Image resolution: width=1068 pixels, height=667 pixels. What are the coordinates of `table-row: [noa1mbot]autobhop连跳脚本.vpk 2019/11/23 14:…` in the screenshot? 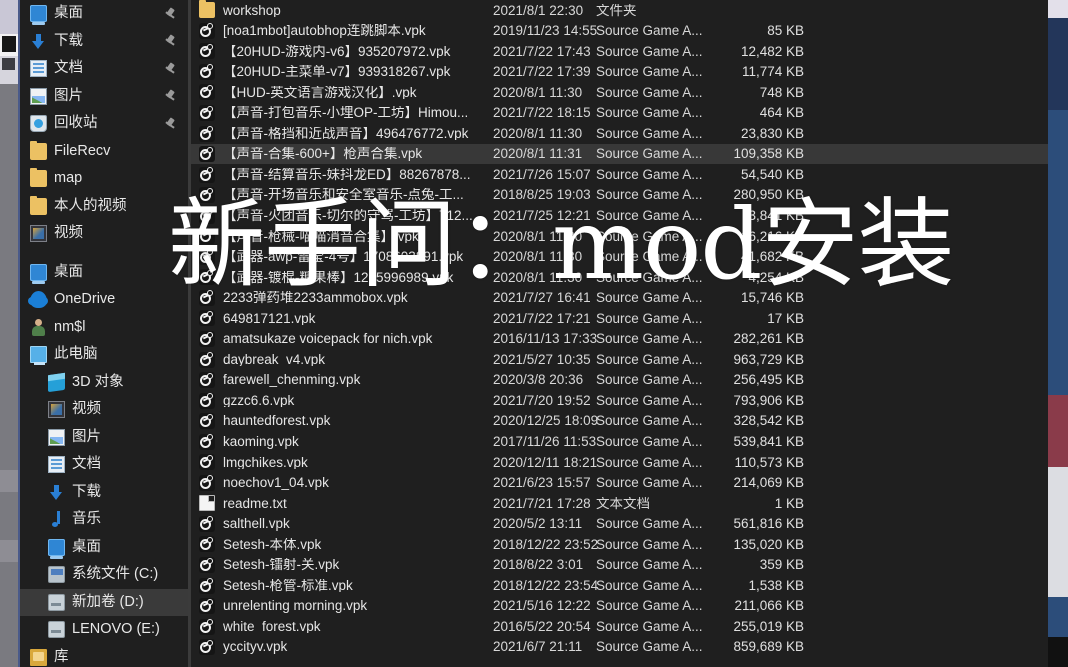 It's located at (621, 31).